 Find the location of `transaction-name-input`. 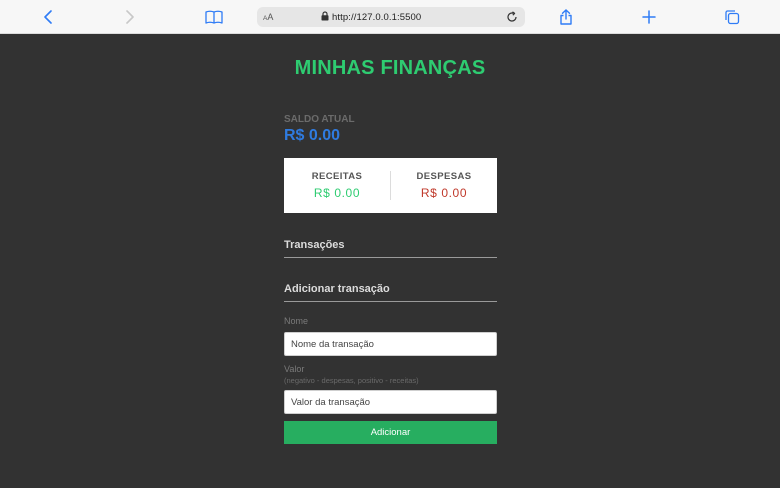

transaction-name-input is located at coordinates (390, 344).